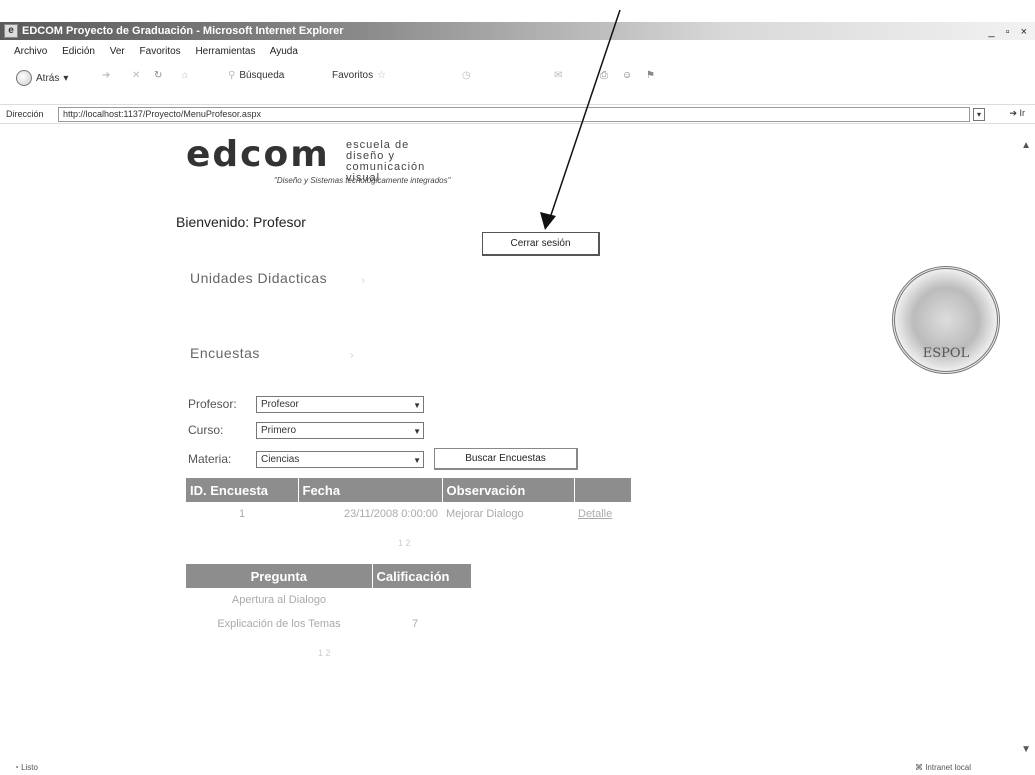 Image resolution: width=1035 pixels, height=775 pixels. What do you see at coordinates (340, 404) in the screenshot?
I see `profesor-select: Profesor ▼` at bounding box center [340, 404].